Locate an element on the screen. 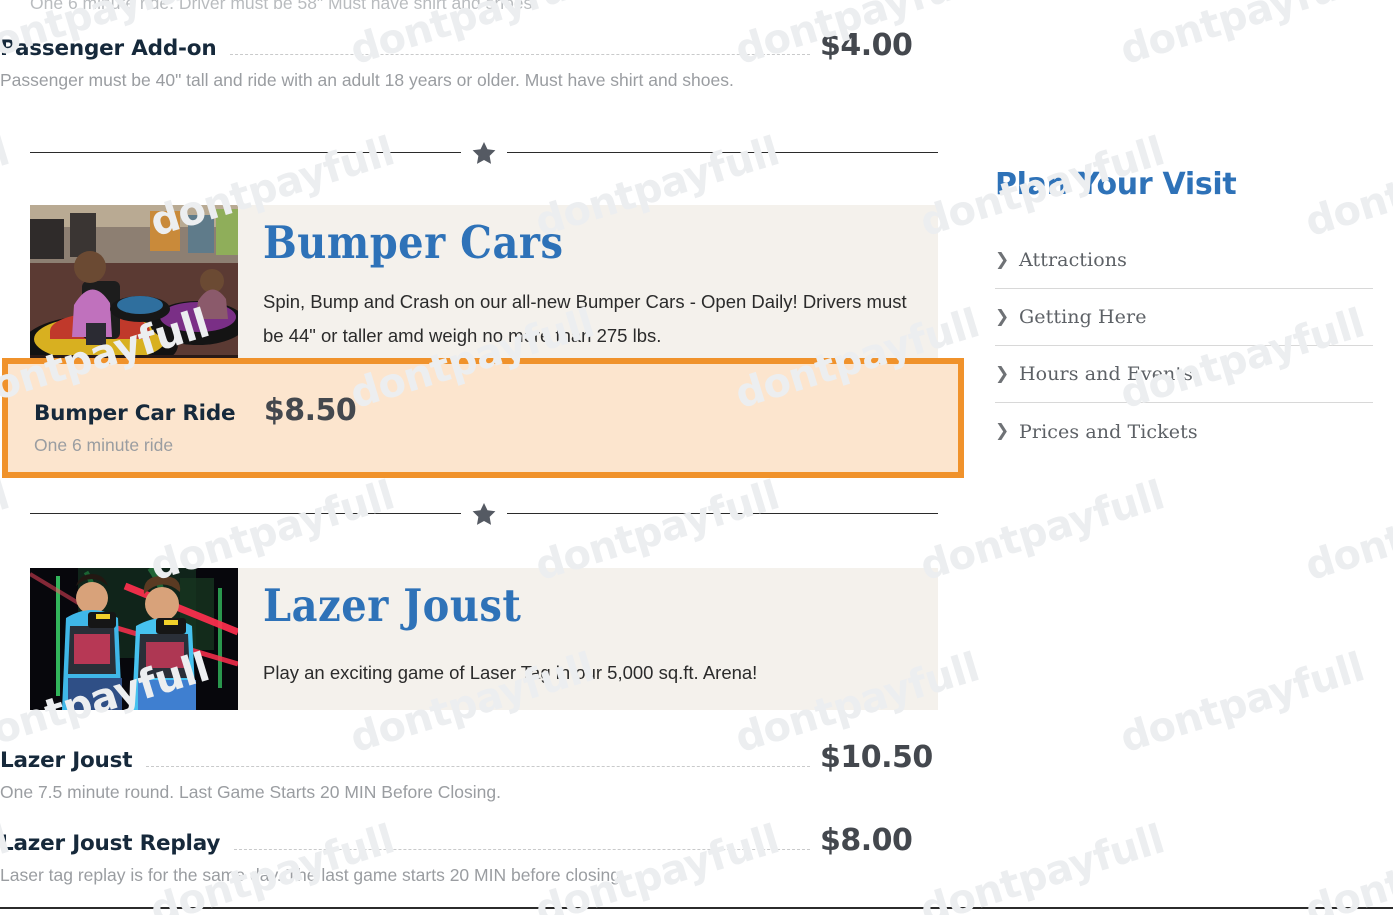 The width and height of the screenshot is (1393, 915). attraction-title: Lazer Joust is located at coordinates (392, 606).